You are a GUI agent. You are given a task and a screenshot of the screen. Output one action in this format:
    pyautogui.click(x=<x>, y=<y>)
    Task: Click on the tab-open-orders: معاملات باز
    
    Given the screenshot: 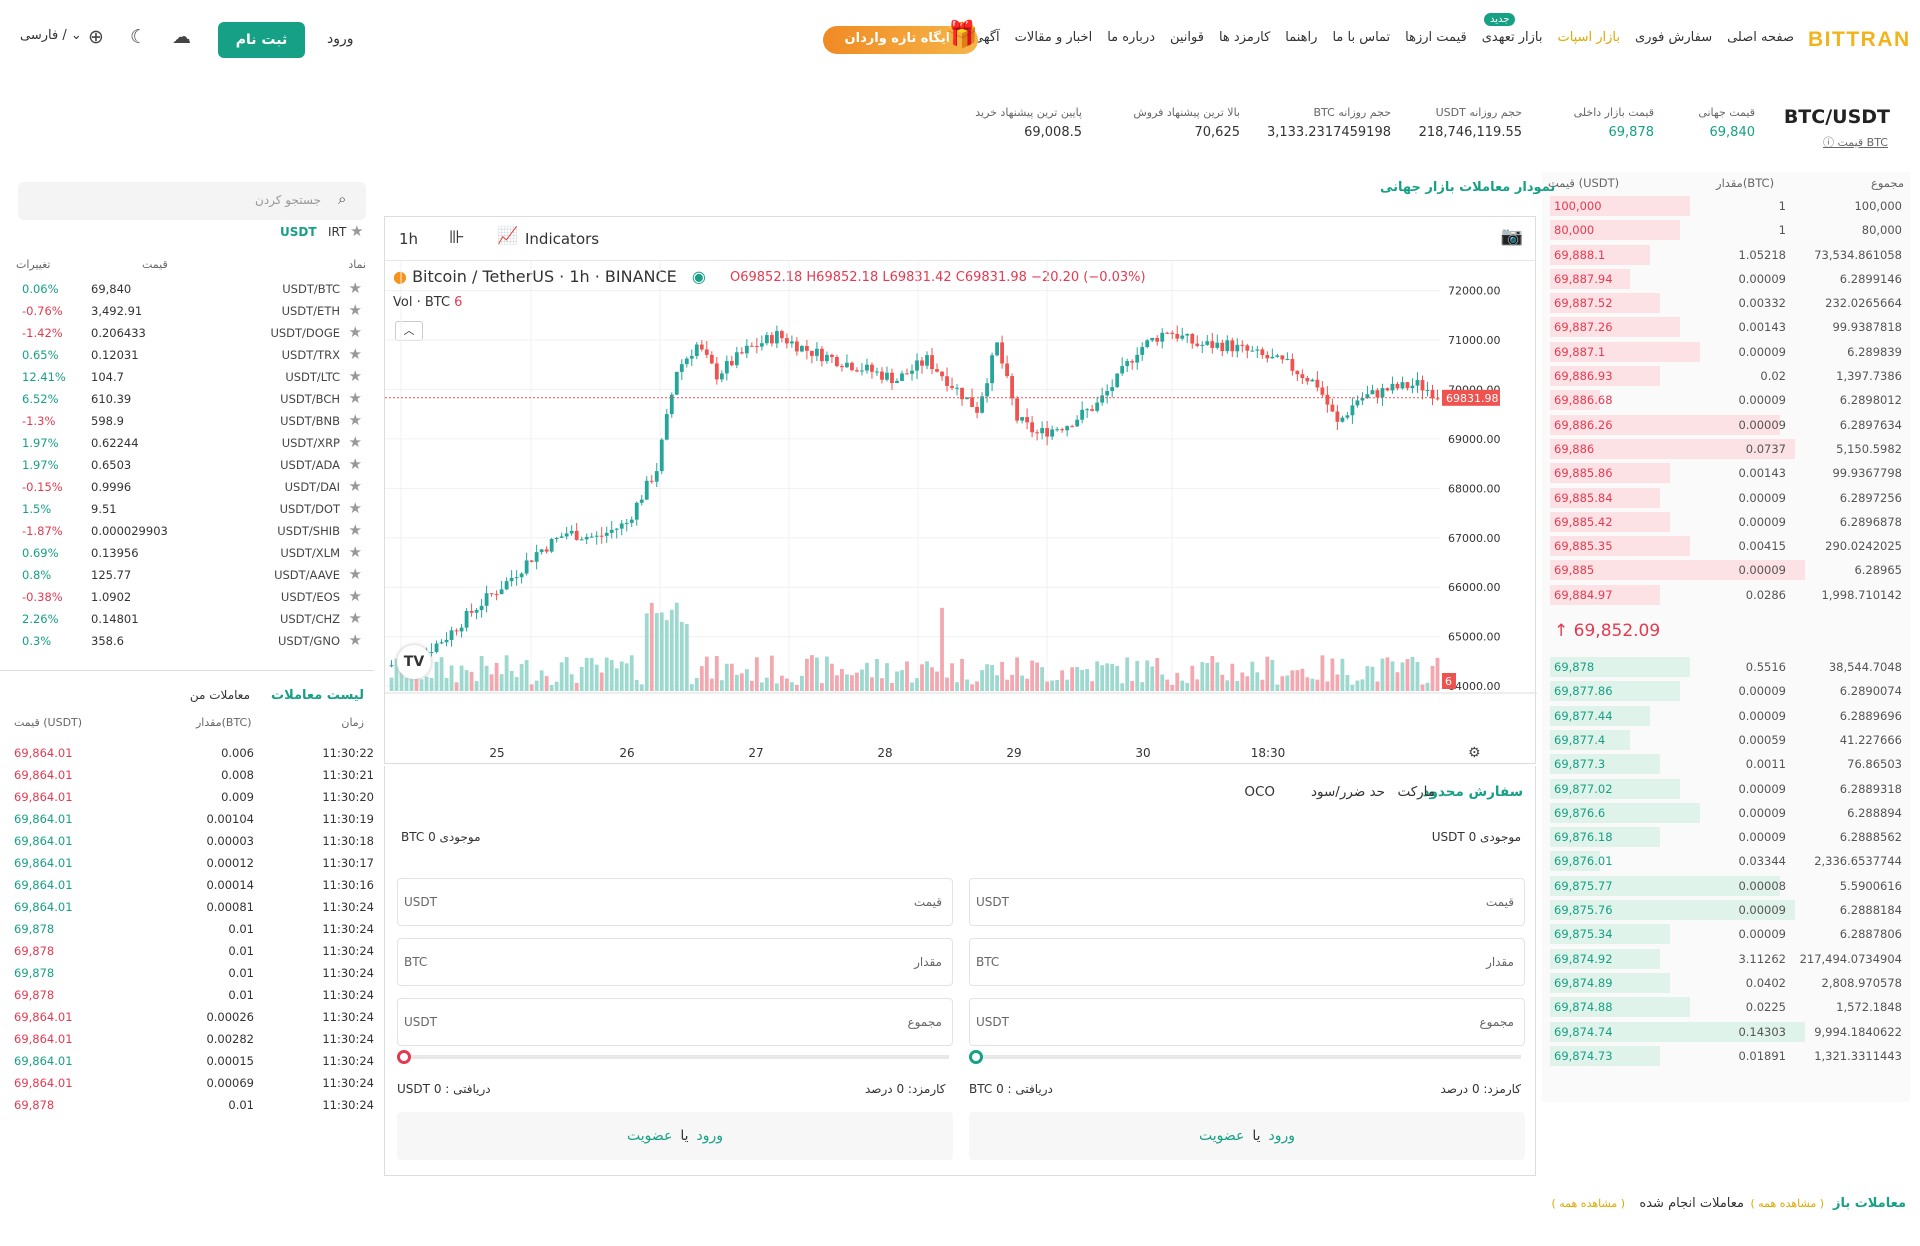 What is the action you would take?
    pyautogui.click(x=1869, y=1203)
    